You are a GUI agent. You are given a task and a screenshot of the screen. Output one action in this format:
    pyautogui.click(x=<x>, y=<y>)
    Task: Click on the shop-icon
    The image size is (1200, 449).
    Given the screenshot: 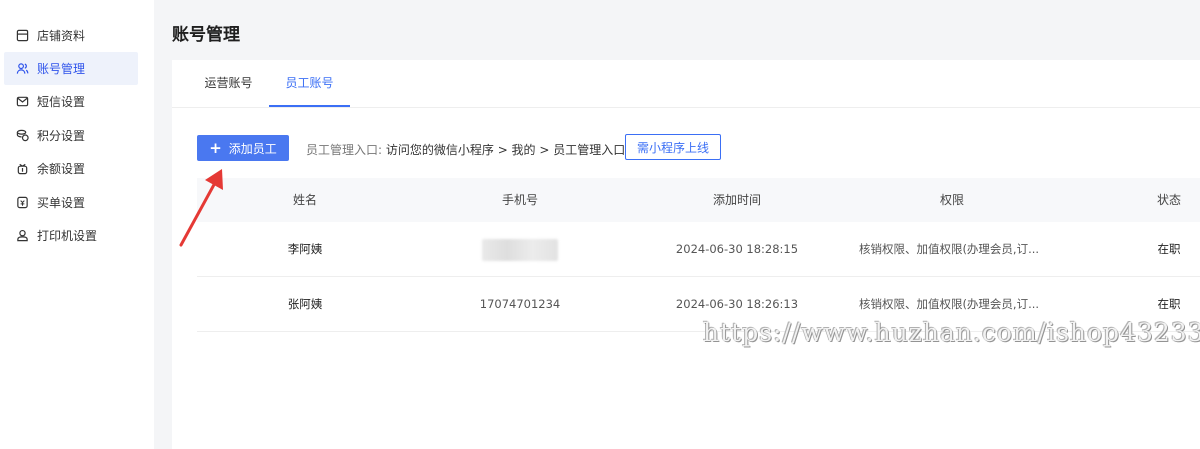 What is the action you would take?
    pyautogui.click(x=22, y=36)
    